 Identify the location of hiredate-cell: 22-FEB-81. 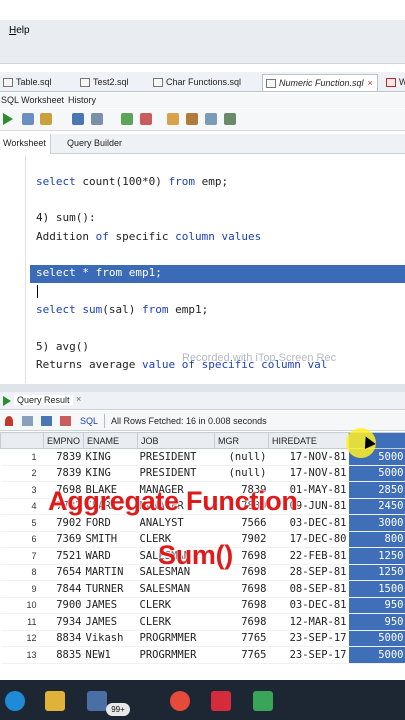
(308, 556).